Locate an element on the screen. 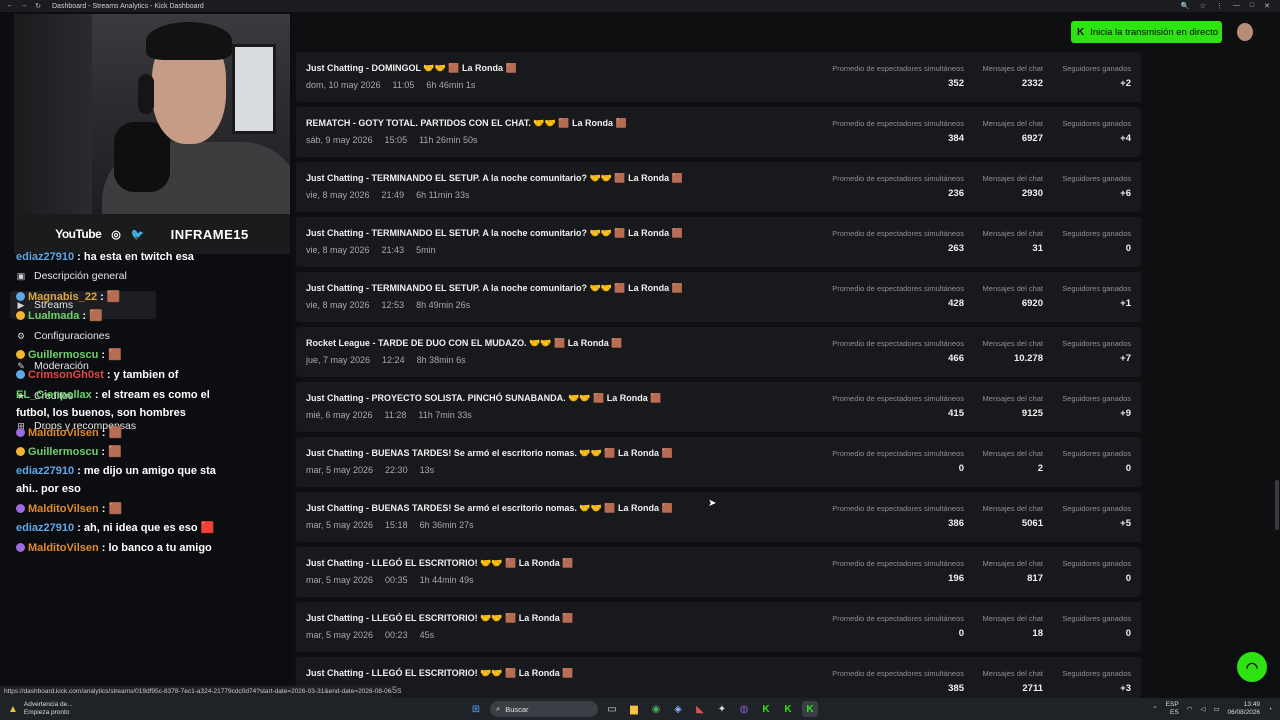  steam-icon: ◈ is located at coordinates (678, 709).